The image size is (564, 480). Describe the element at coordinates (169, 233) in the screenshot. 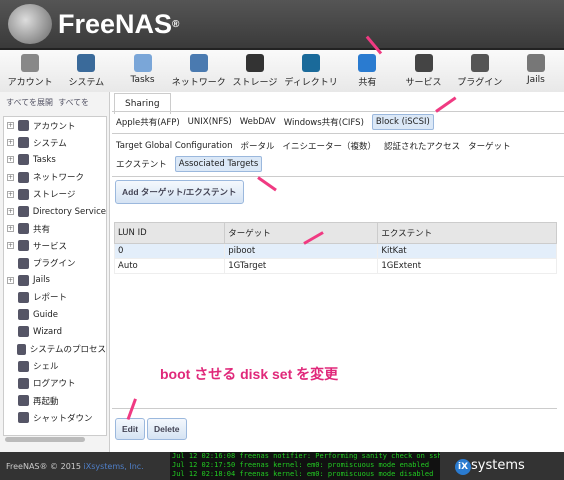

I see `column-header: LUN ID` at that location.